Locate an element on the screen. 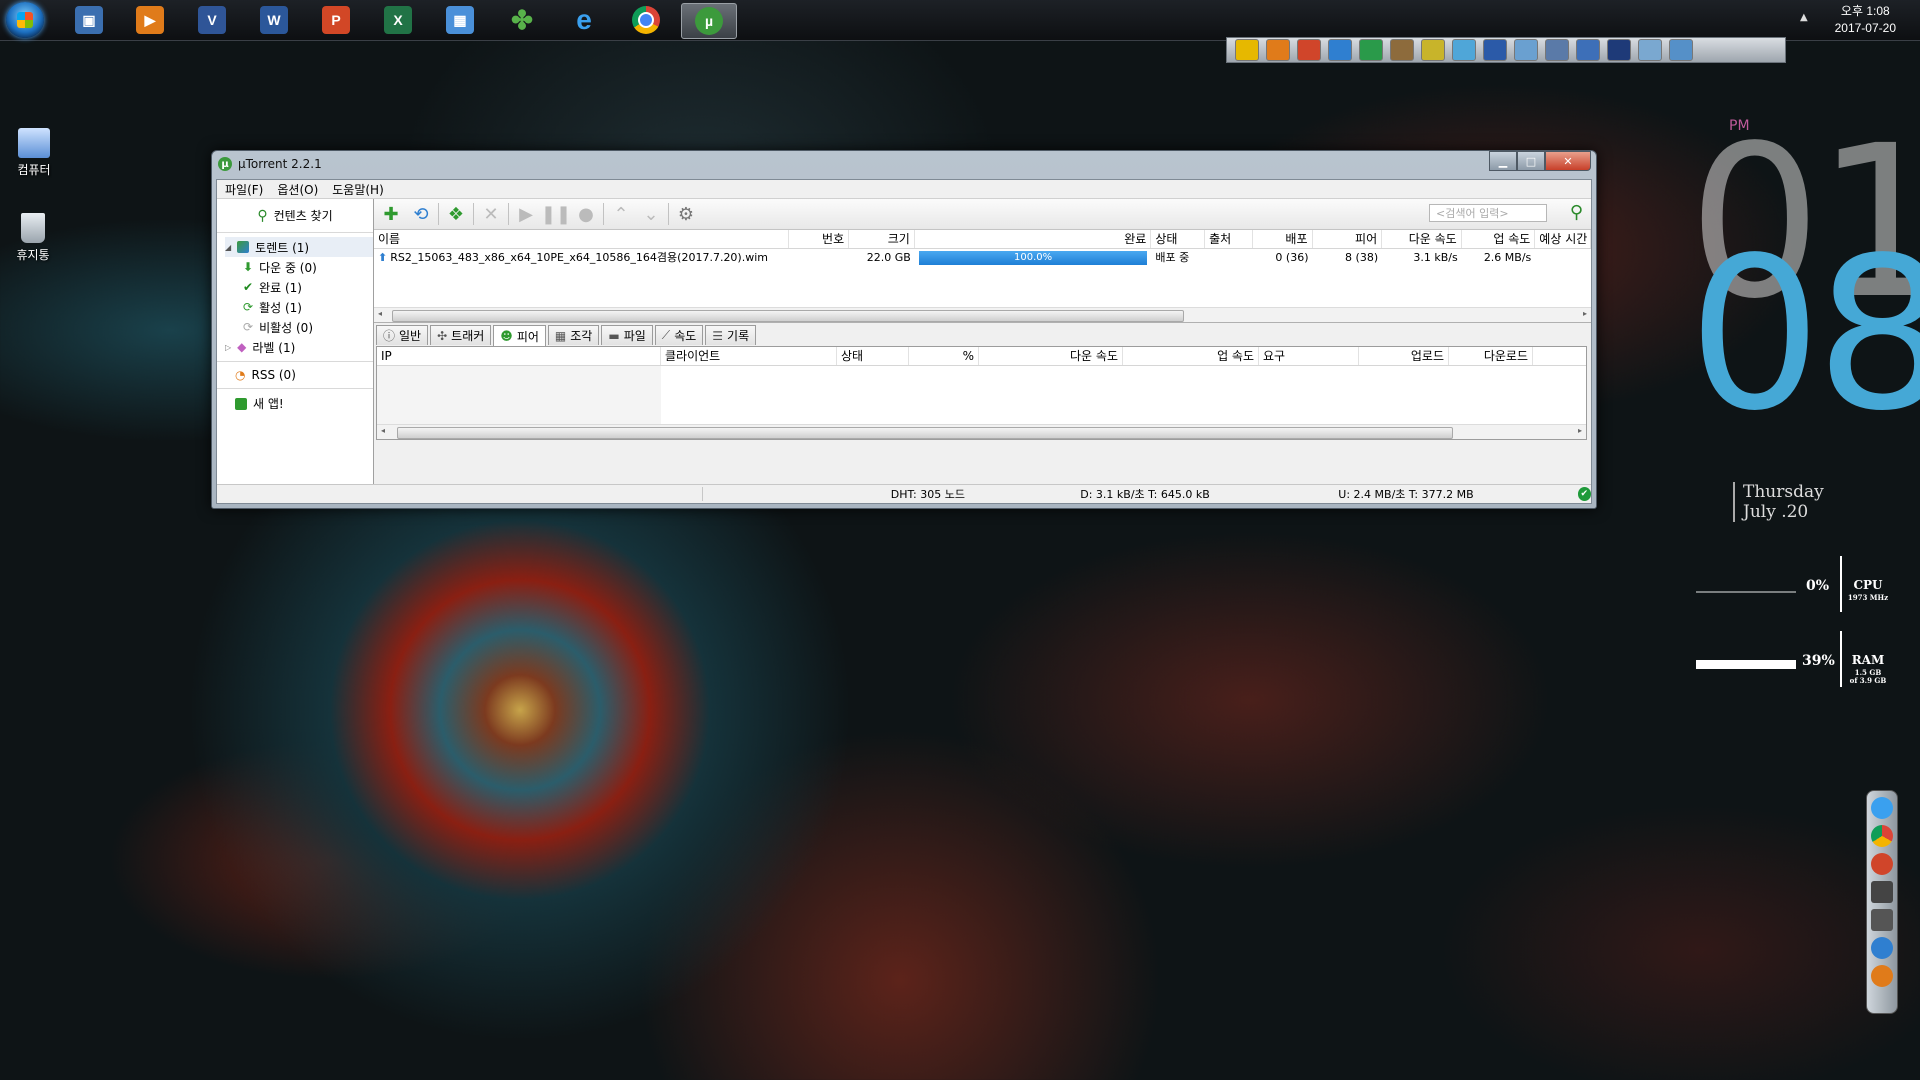 This screenshot has width=1920, height=1080. sidebar-item-inactive: ⟳ 비활성 (0) is located at coordinates (299, 327).